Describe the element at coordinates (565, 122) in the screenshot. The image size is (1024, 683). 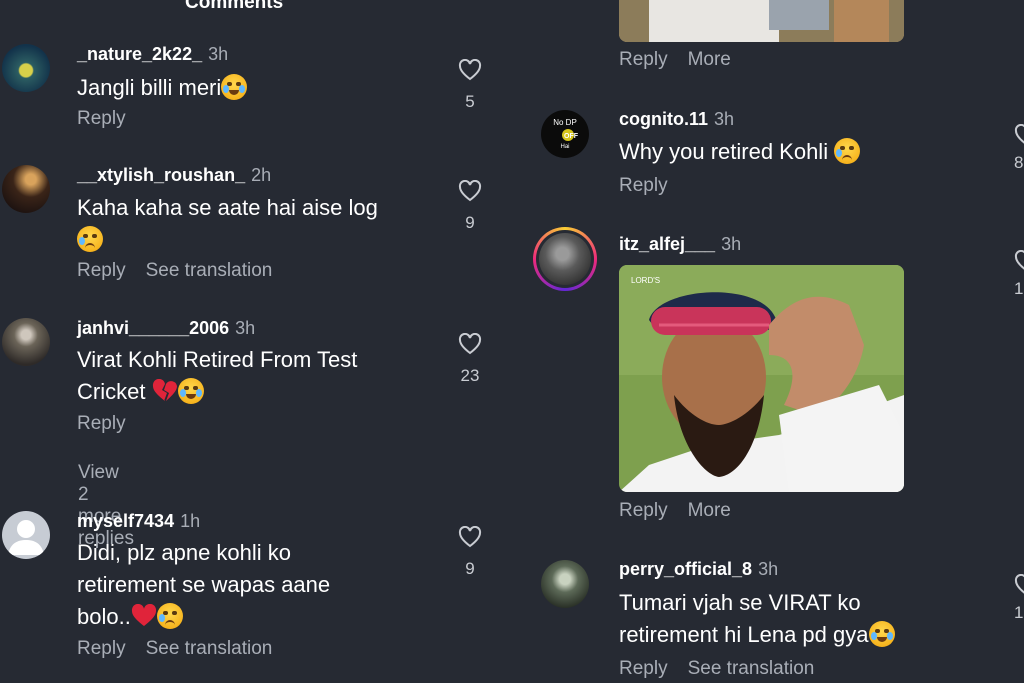
I see `svg-text: No DP` at that location.